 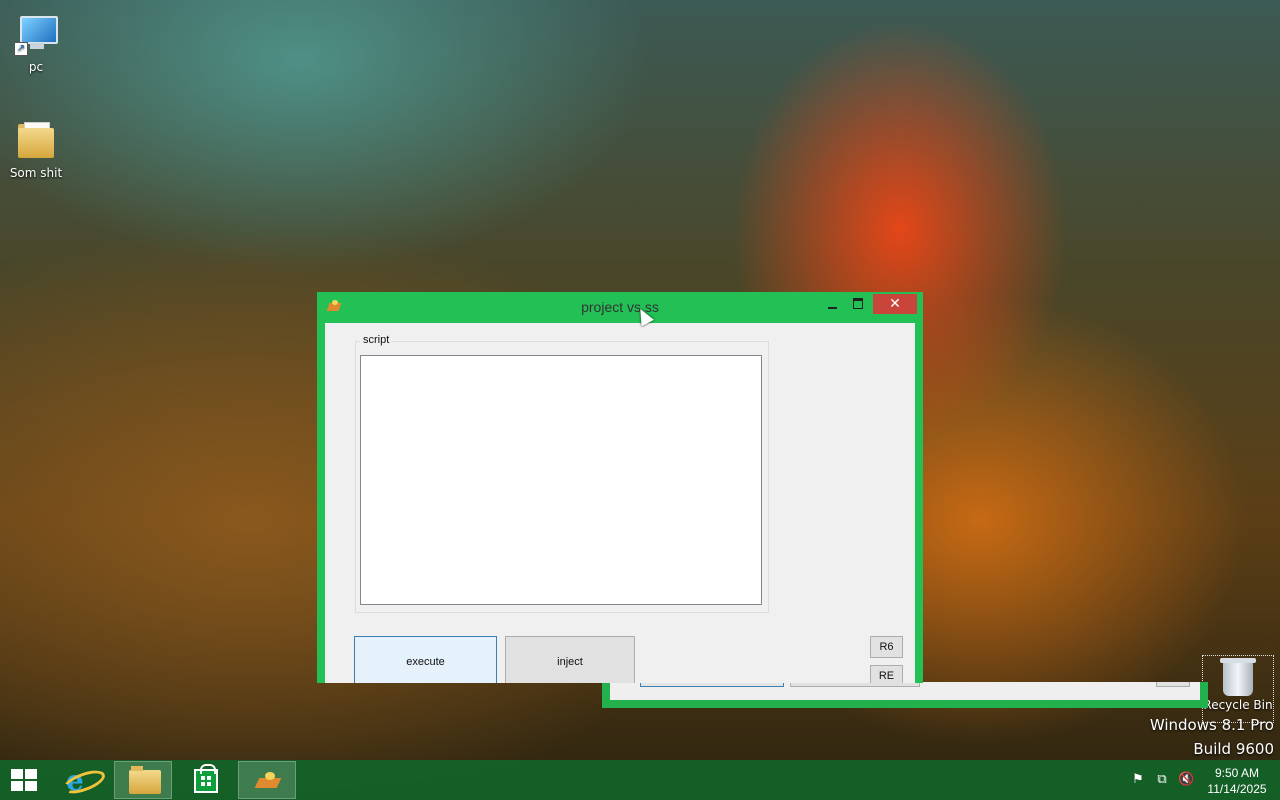 I want to click on start-button, so click(x=29, y=780).